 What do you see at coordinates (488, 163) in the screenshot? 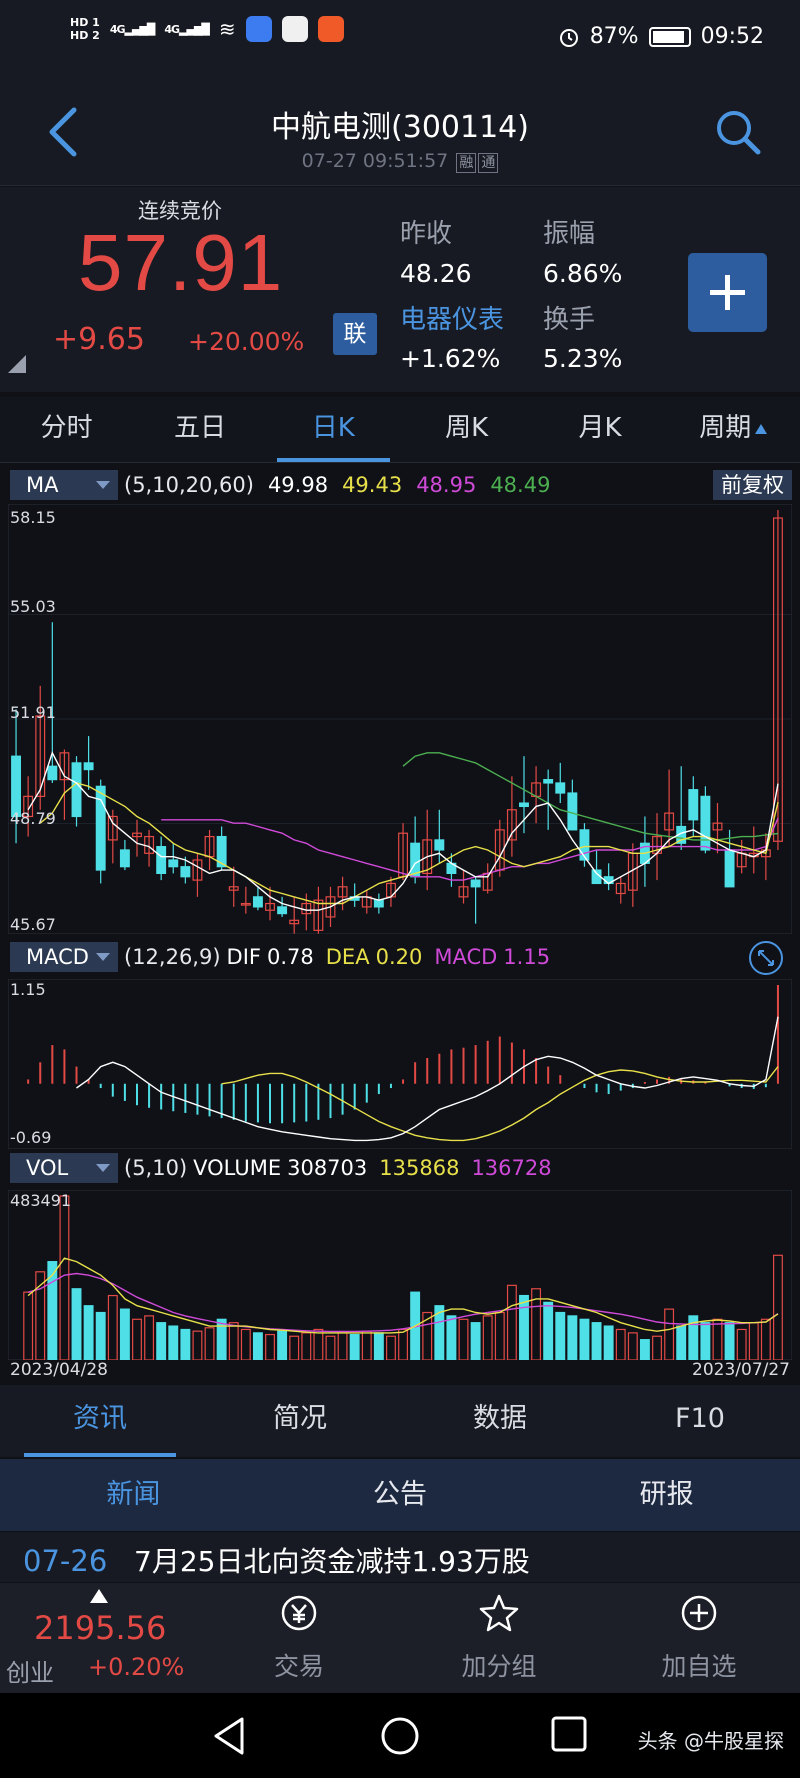
I see `connect-tag: 通` at bounding box center [488, 163].